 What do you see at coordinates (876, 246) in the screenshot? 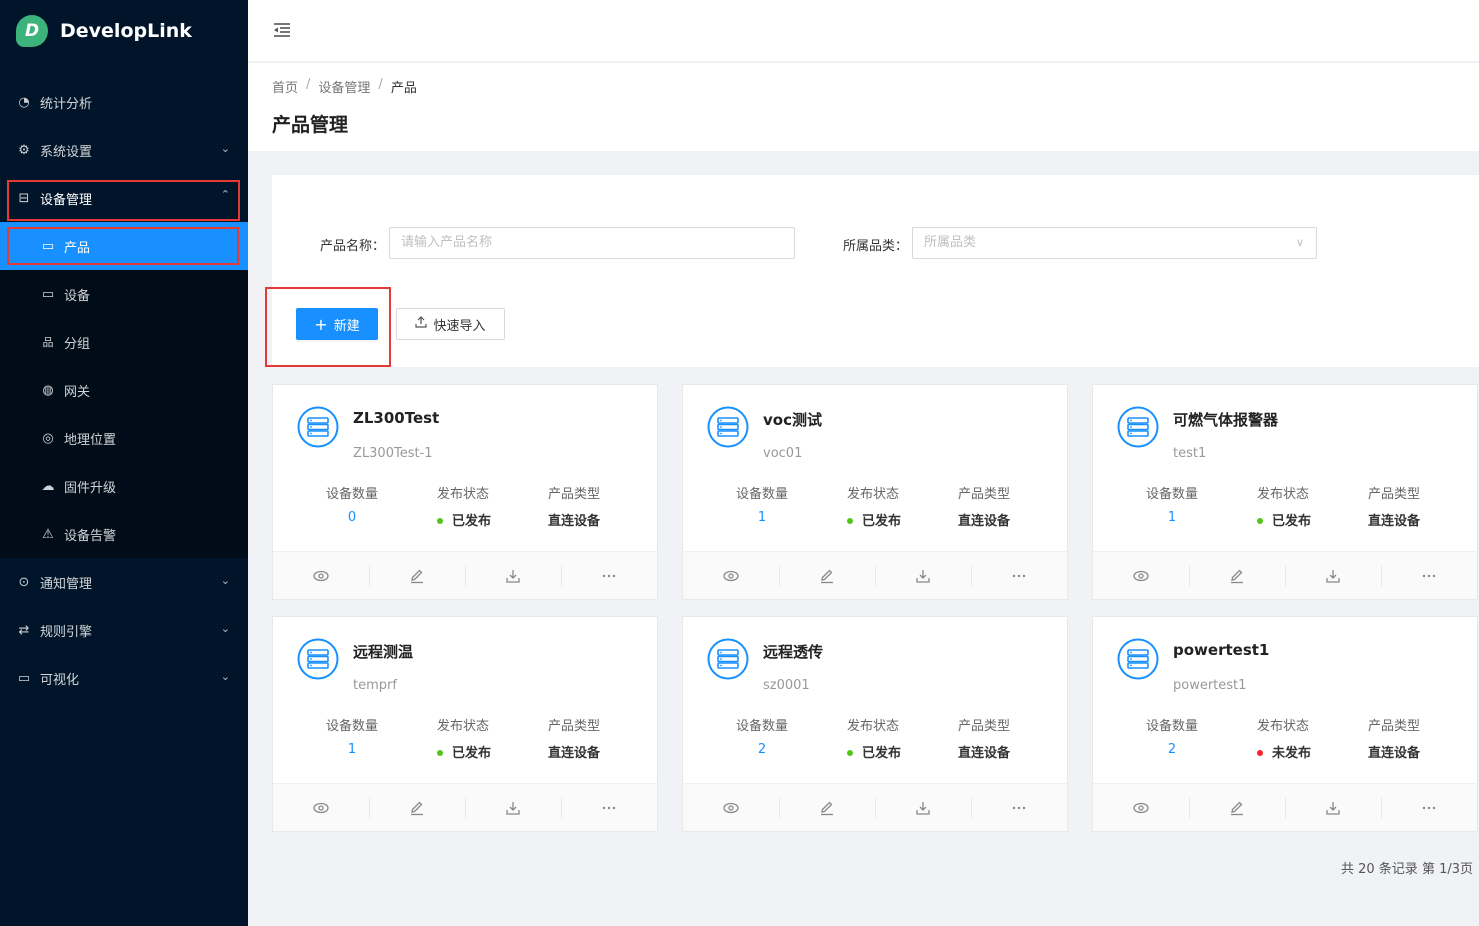
I see `category-label: 所属品类：` at bounding box center [876, 246].